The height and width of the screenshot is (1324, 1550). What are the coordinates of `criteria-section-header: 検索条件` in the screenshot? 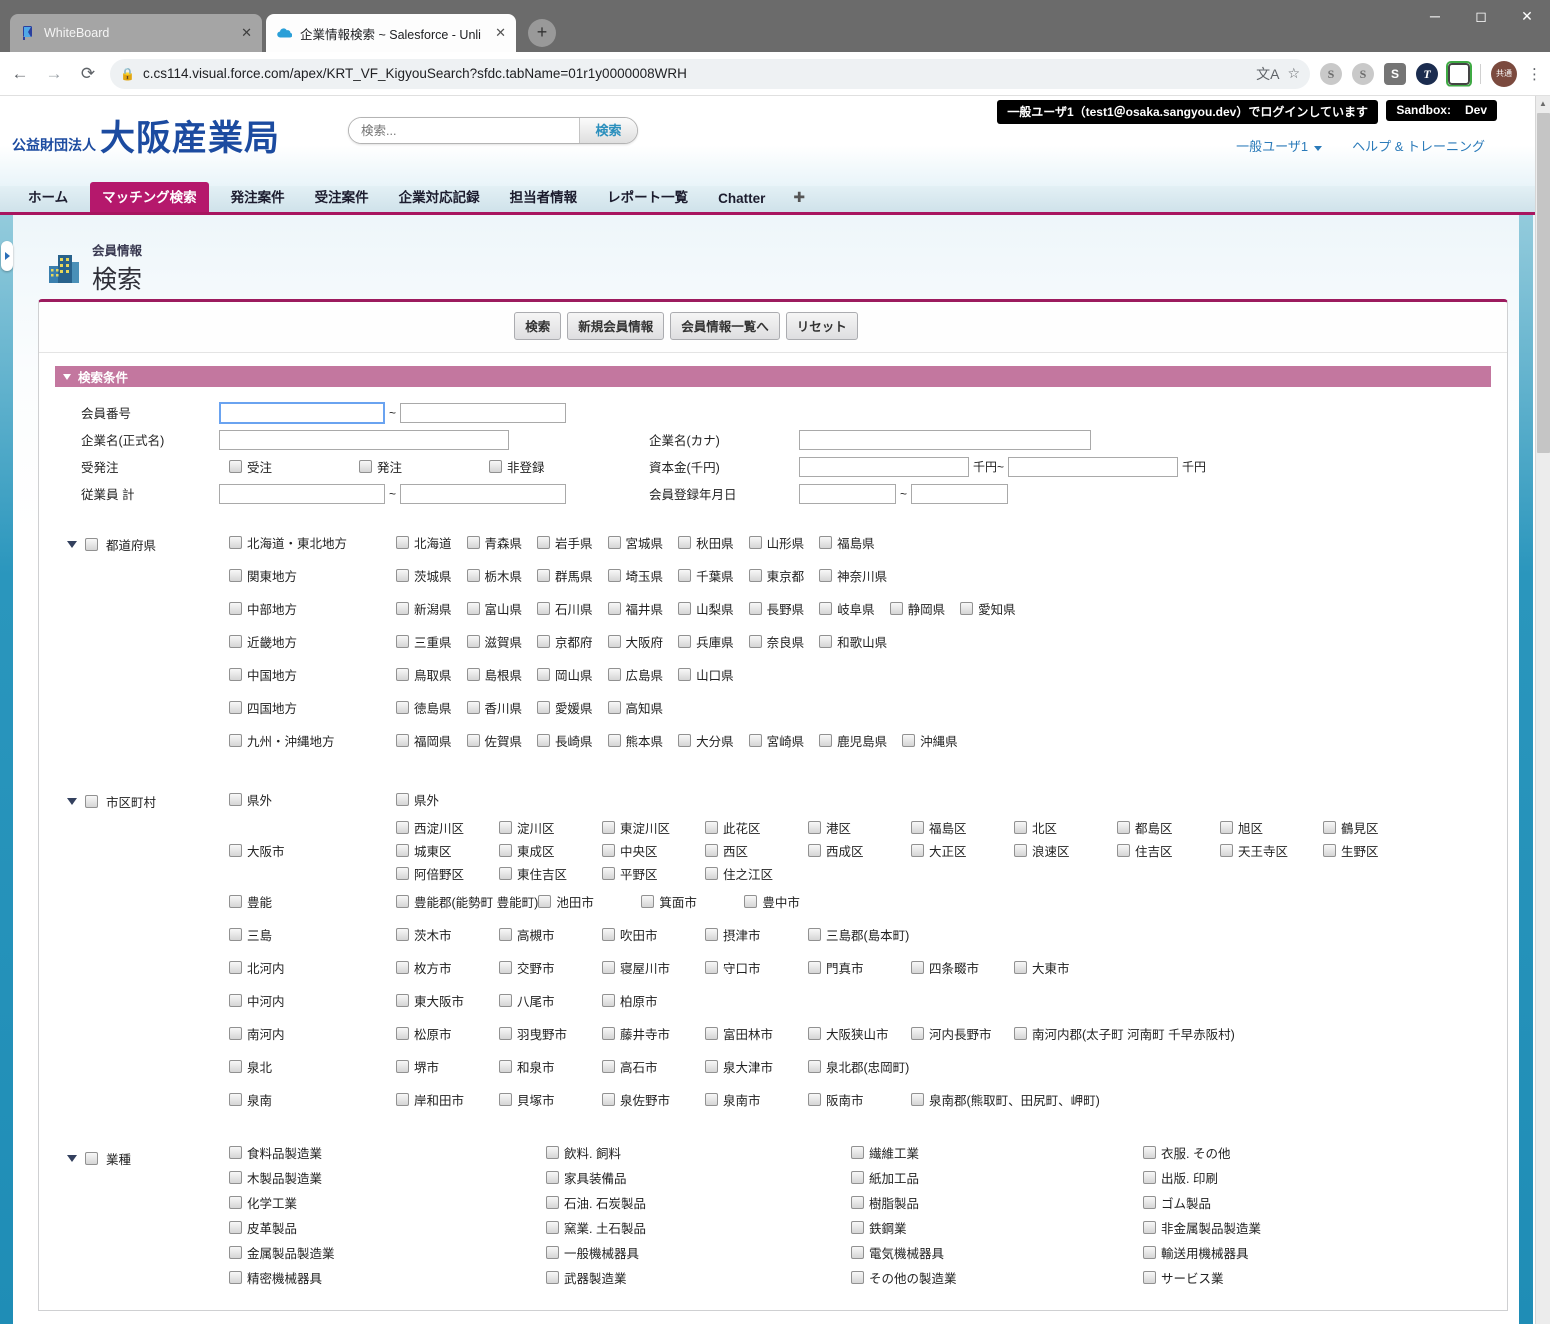 It's located at (773, 376).